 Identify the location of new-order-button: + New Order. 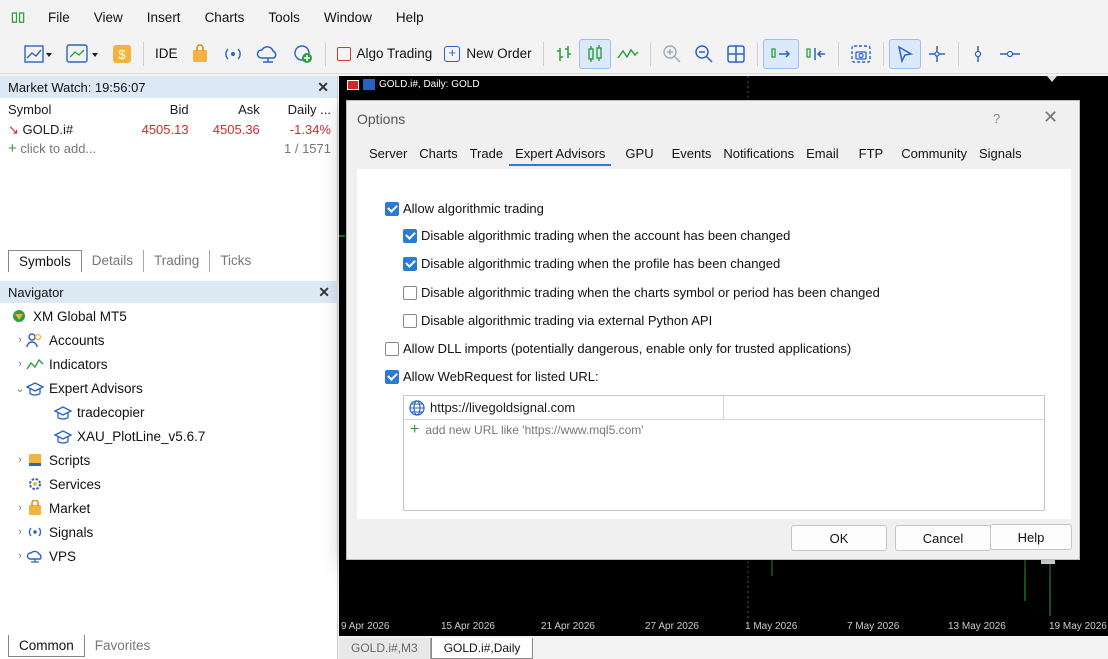
(487, 54).